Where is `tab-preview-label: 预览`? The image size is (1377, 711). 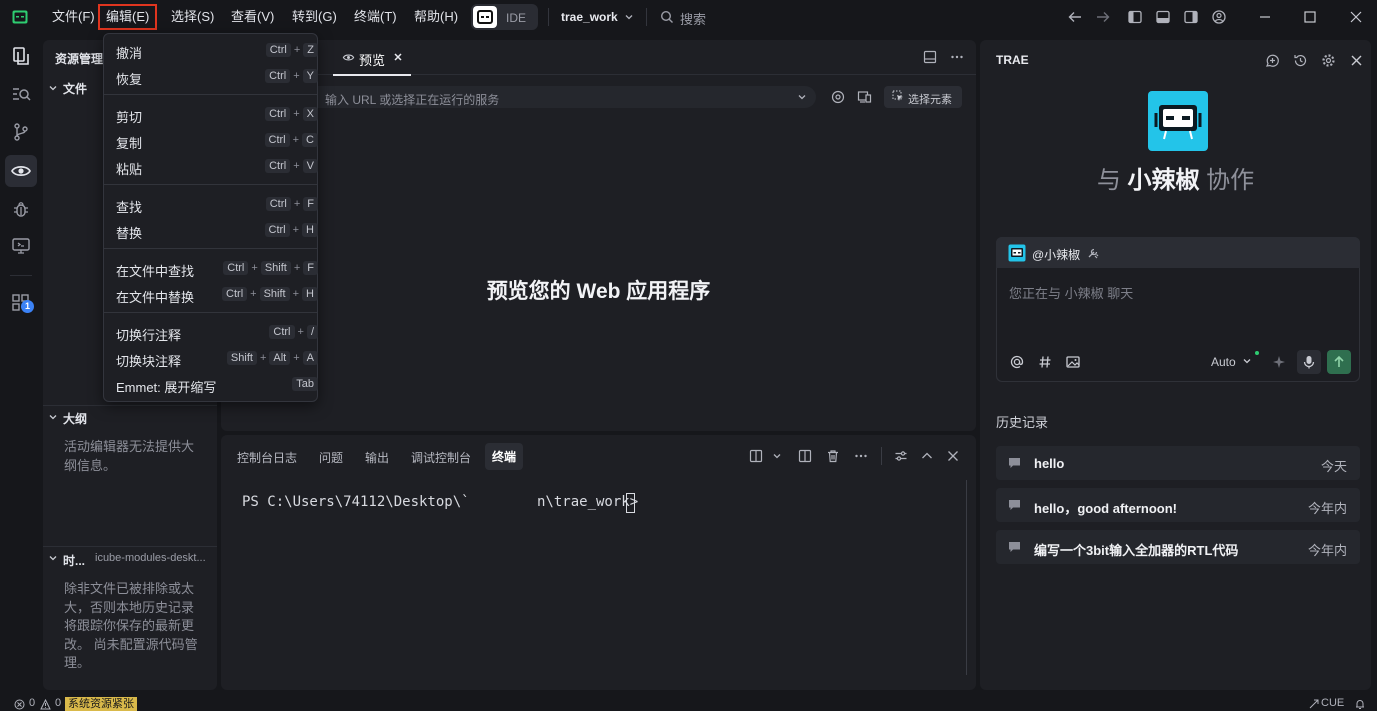
tab-preview-label: 预览 is located at coordinates (372, 60).